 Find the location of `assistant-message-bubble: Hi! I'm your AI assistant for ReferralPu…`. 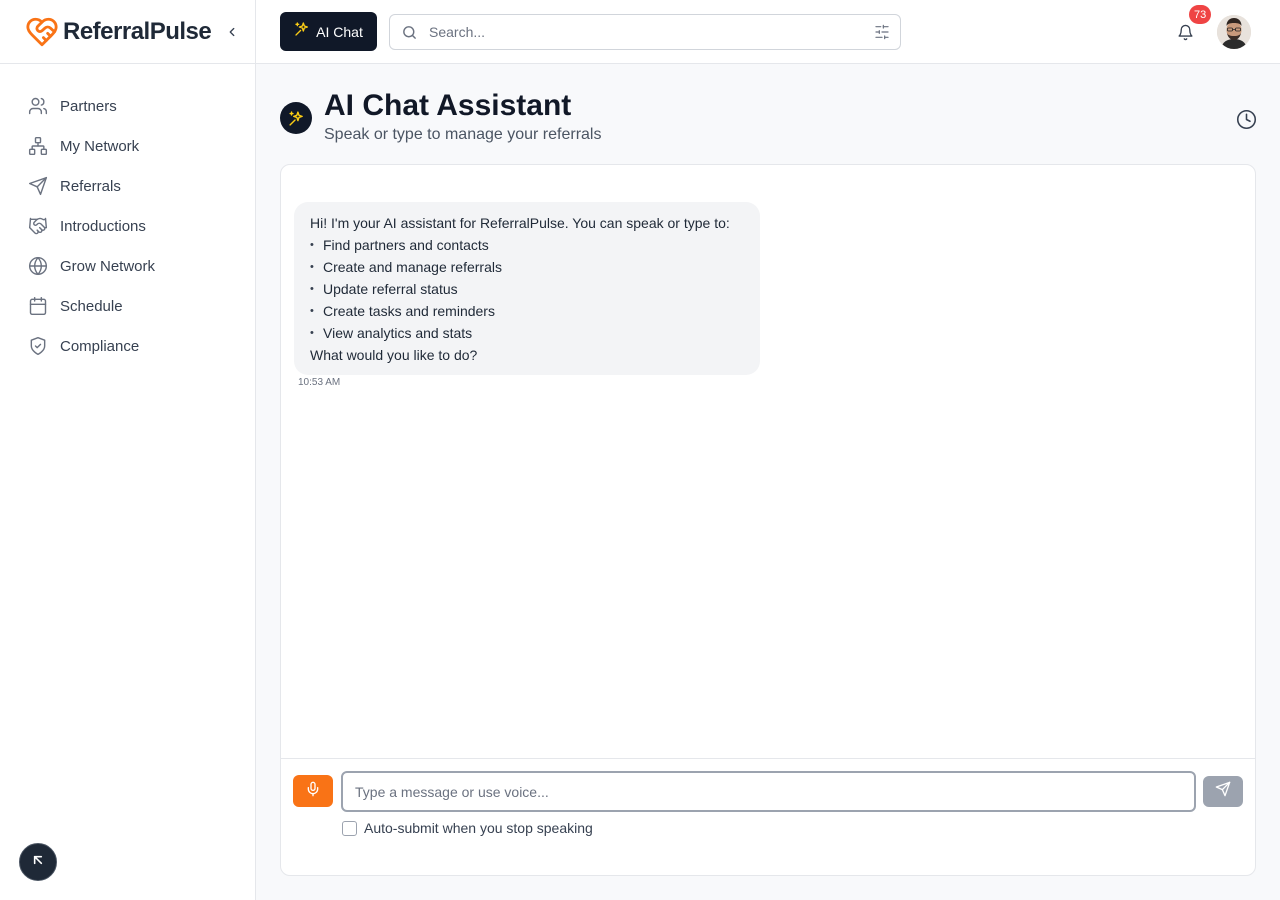

assistant-message-bubble: Hi! I'm your AI assistant for ReferralPu… is located at coordinates (527, 288).